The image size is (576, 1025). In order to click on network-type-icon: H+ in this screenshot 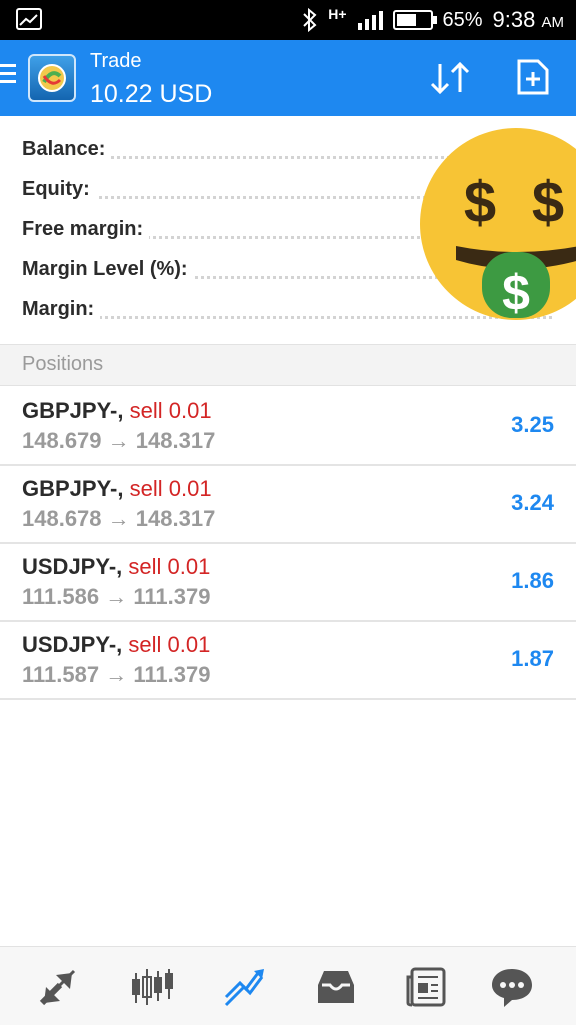, I will do `click(337, 14)`.